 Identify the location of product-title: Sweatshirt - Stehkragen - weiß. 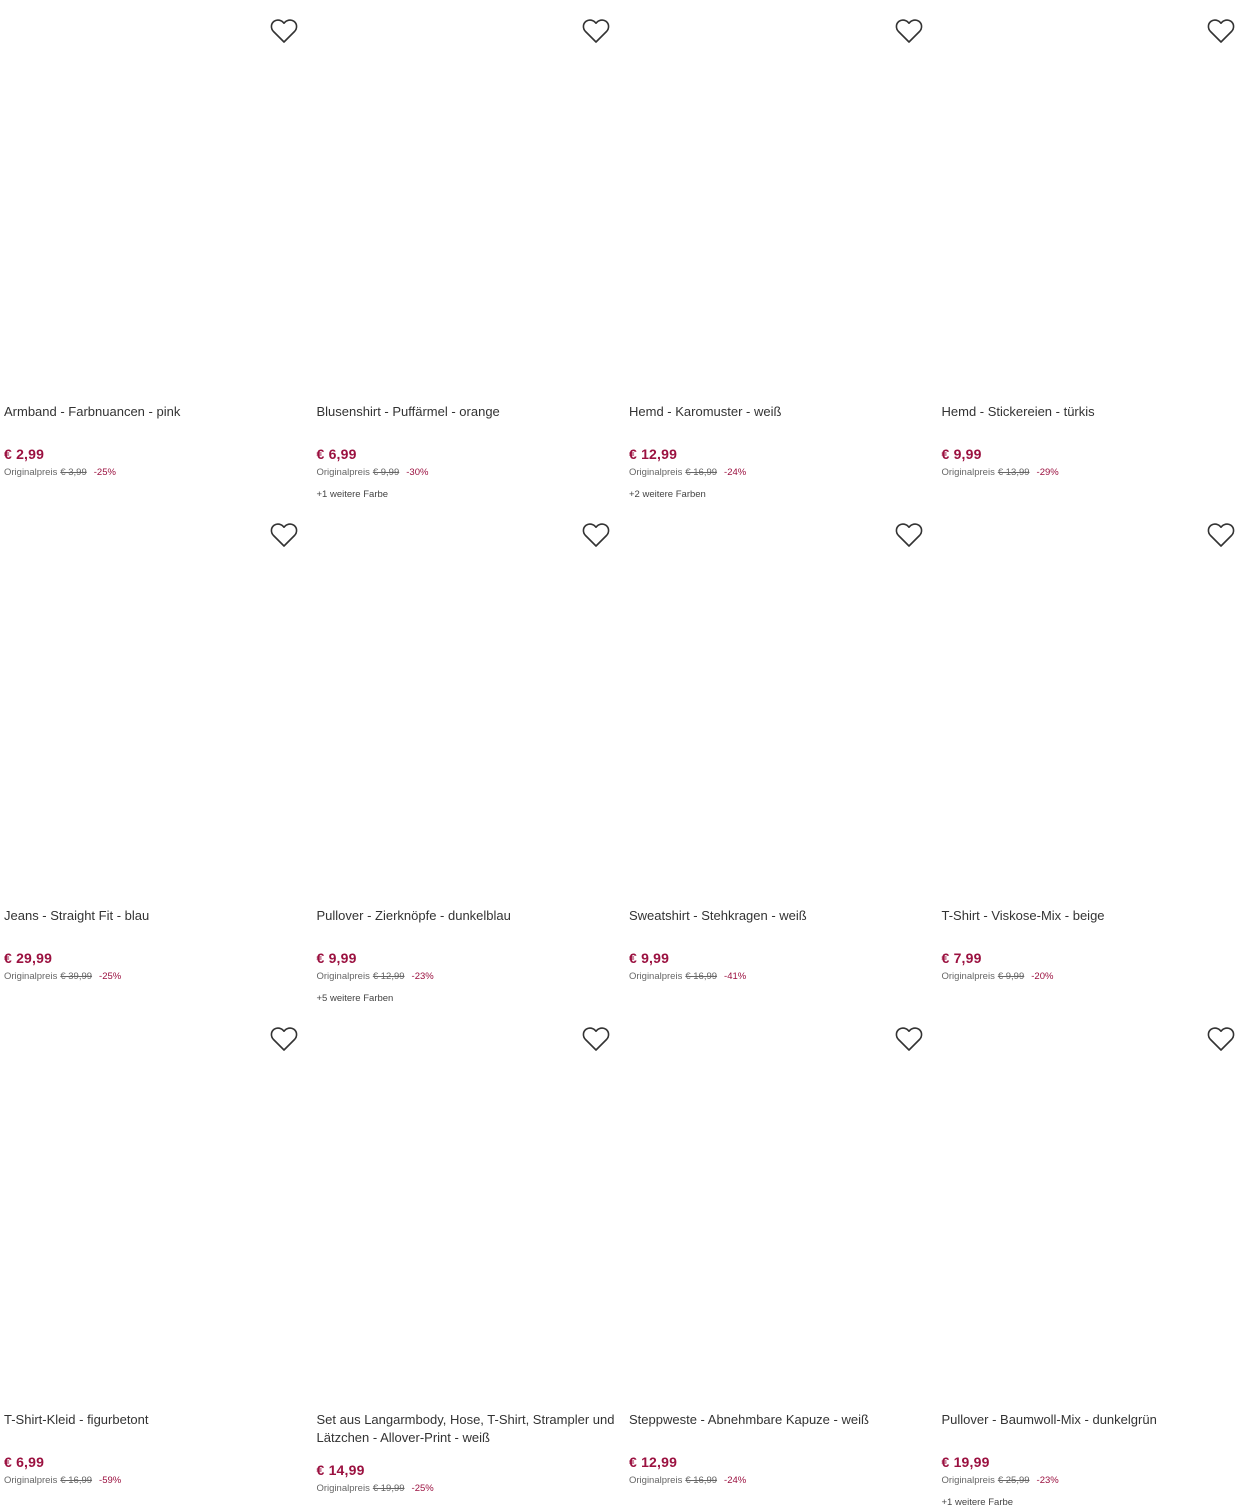
(778, 916).